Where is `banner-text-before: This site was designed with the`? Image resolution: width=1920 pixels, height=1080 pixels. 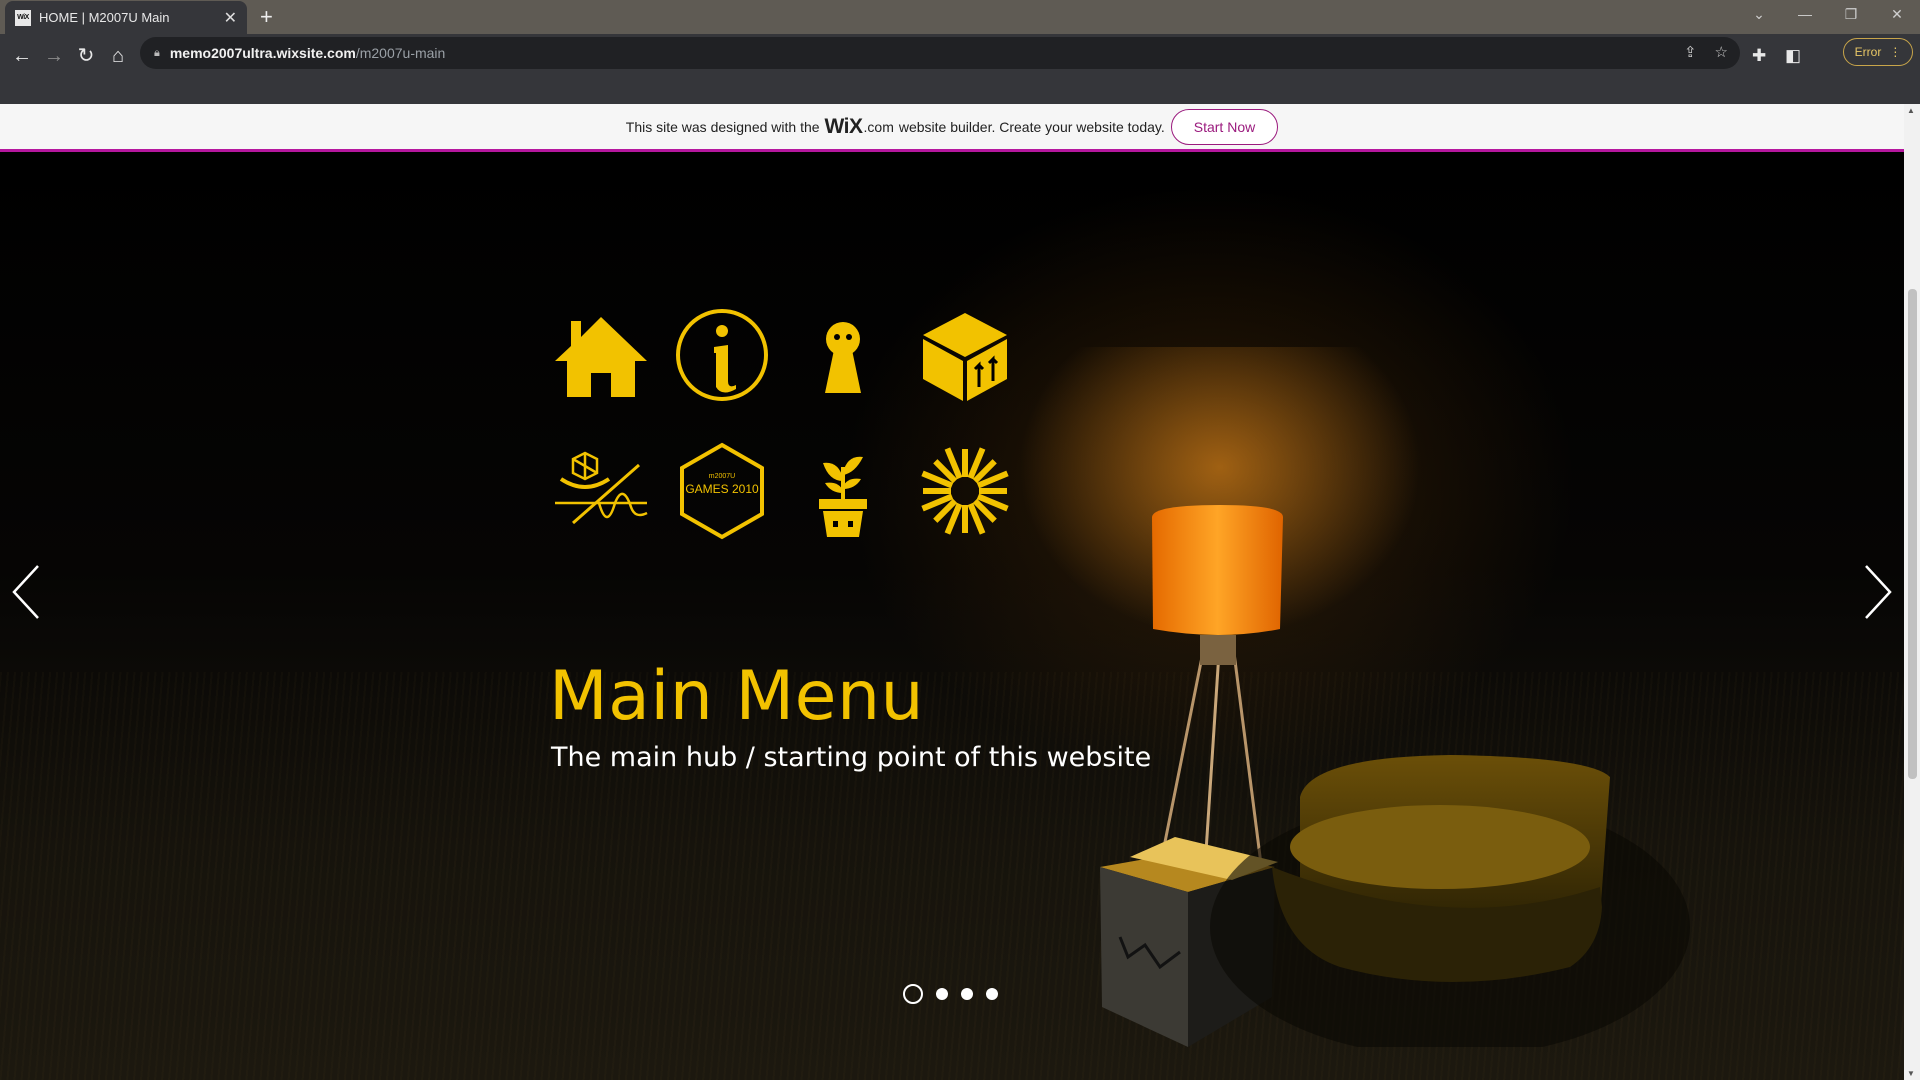 banner-text-before: This site was designed with the is located at coordinates (722, 126).